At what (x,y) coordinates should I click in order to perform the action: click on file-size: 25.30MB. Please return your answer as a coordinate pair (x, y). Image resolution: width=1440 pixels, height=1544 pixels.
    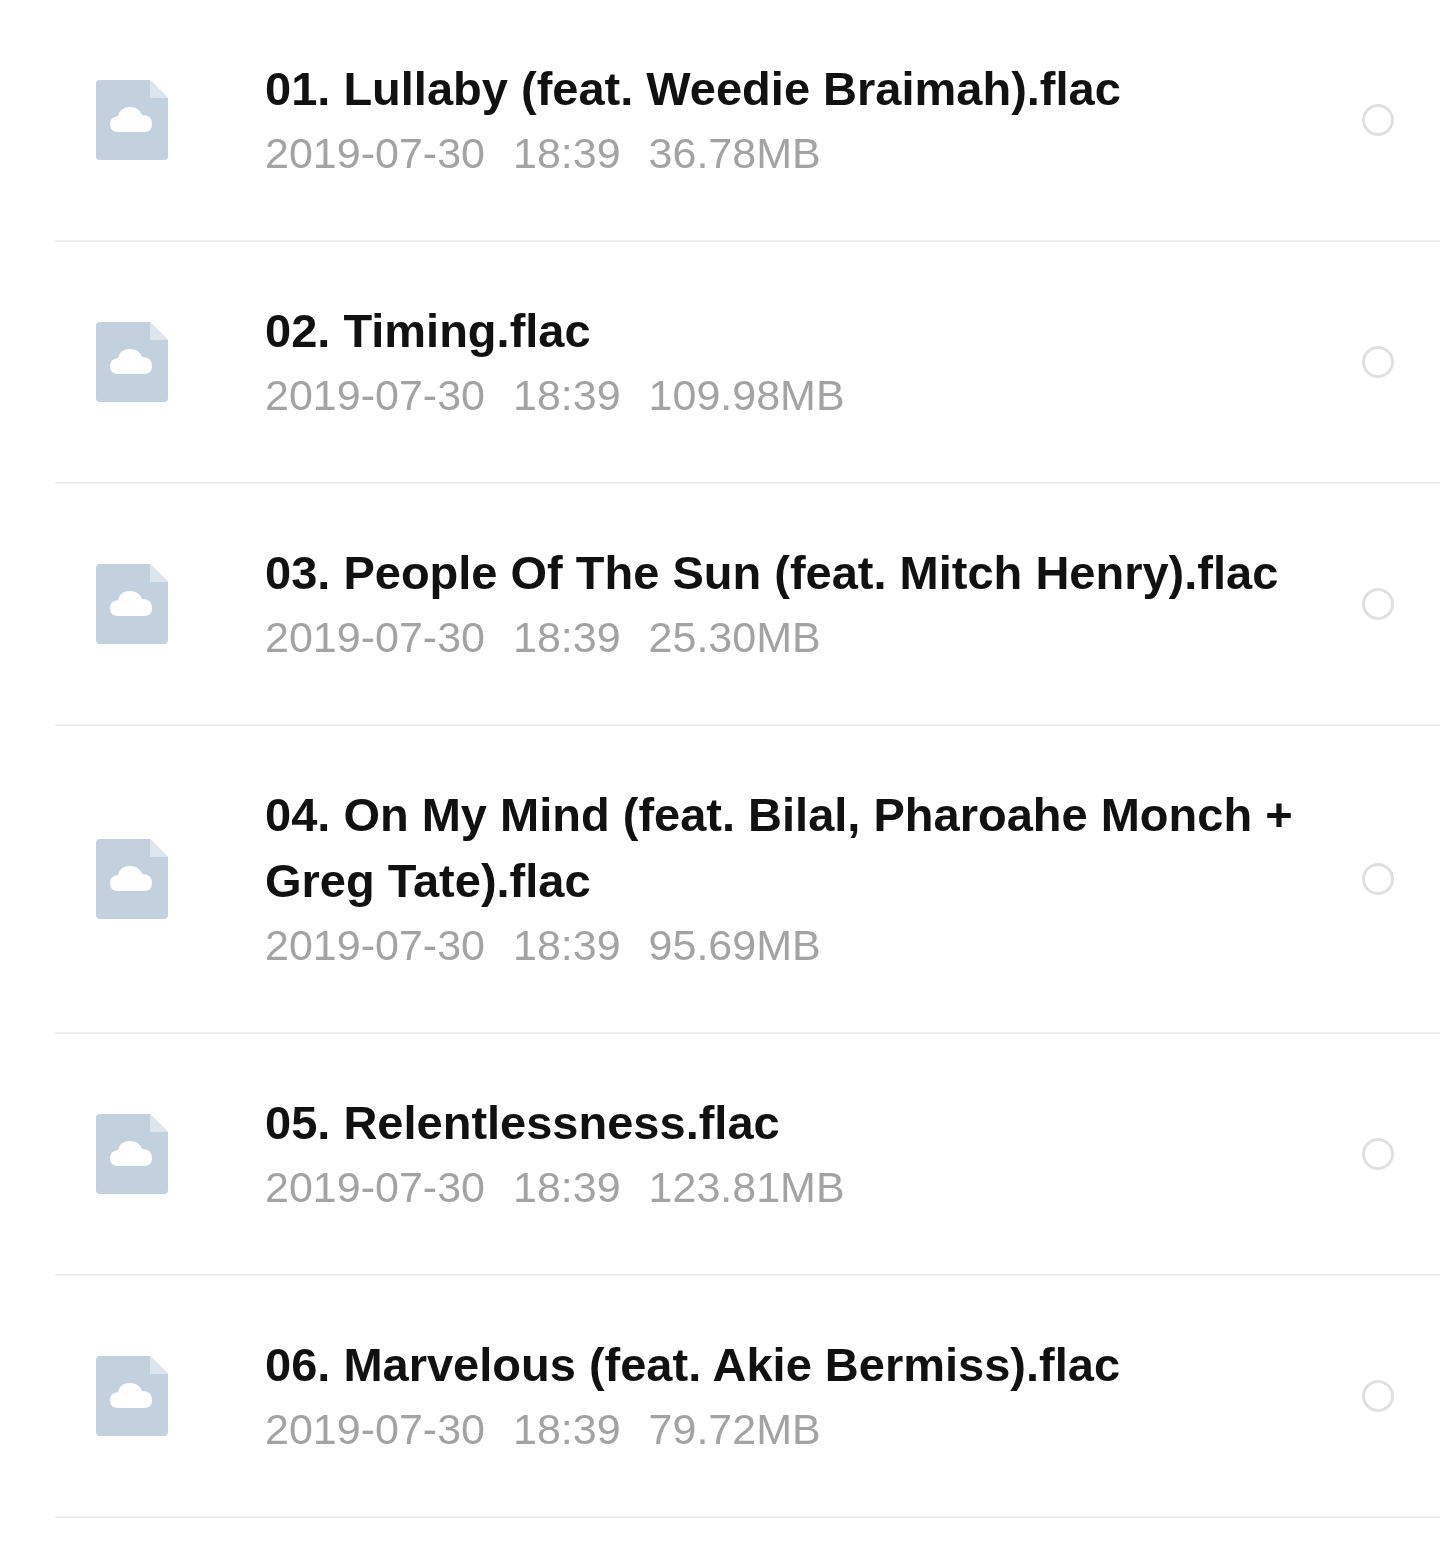
    Looking at the image, I should click on (734, 637).